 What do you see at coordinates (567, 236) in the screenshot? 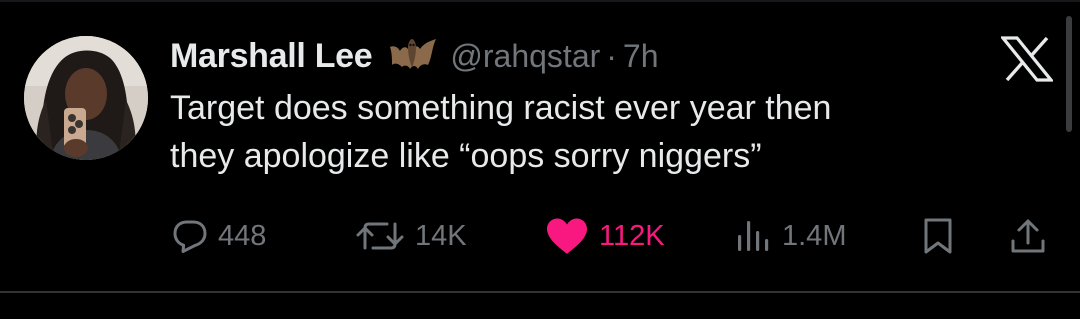
I see `like-heart-icon` at bounding box center [567, 236].